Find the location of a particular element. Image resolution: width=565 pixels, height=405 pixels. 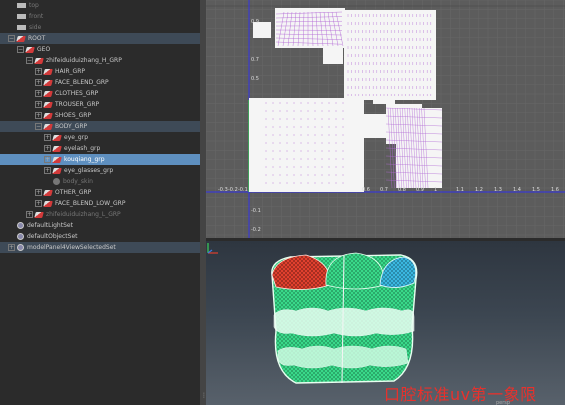

outliner-item: front is located at coordinates (100, 16).